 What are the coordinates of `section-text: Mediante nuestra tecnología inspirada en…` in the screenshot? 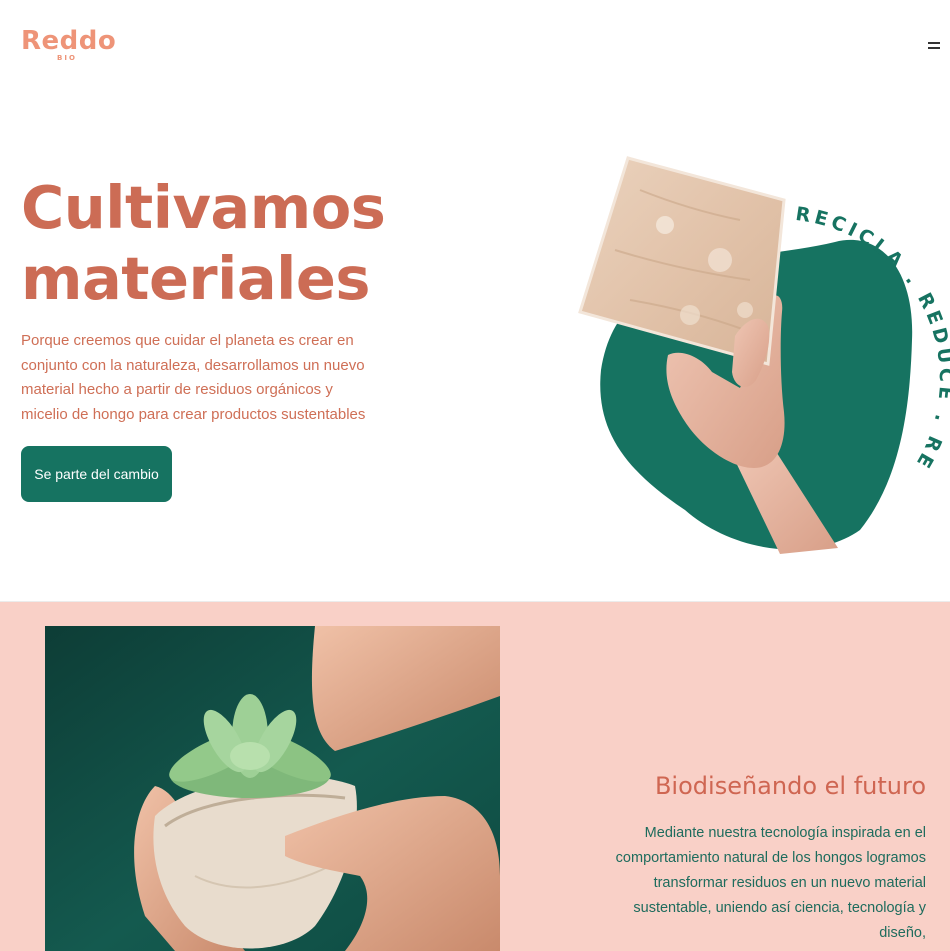 It's located at (770, 883).